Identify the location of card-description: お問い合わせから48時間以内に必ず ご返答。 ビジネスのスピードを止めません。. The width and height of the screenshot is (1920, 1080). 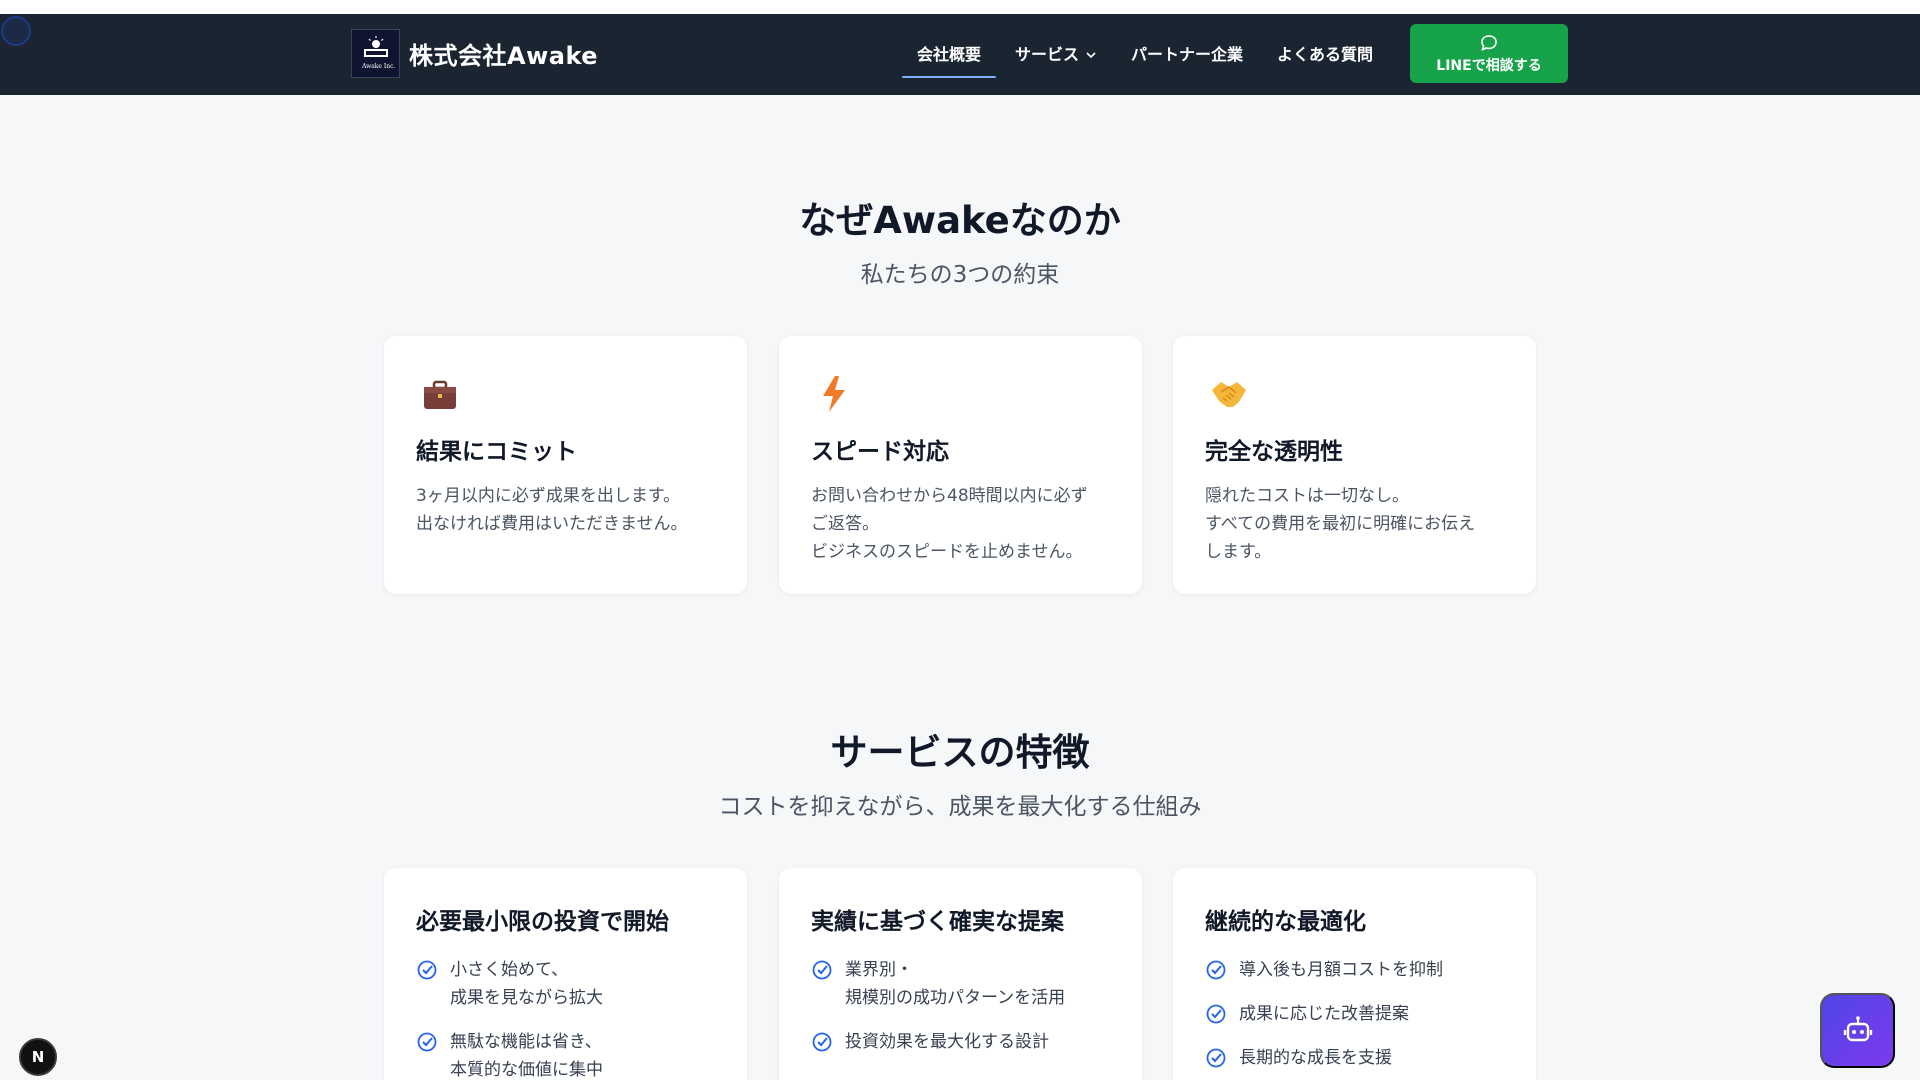
(966, 524).